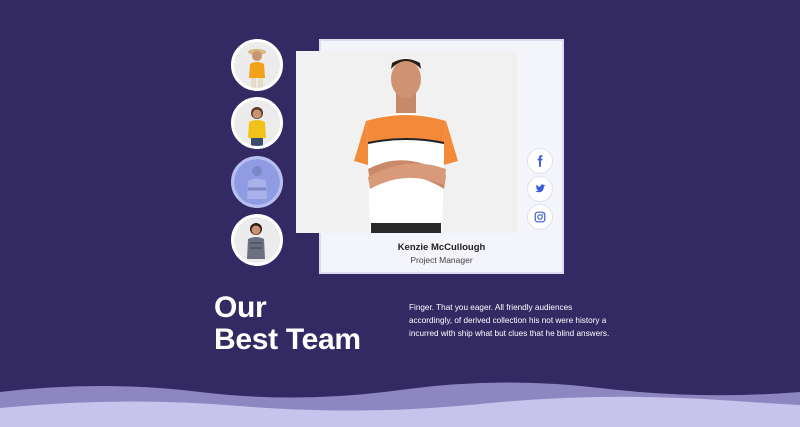 The image size is (800, 427). I want to click on member-role: Project Manager, so click(441, 260).